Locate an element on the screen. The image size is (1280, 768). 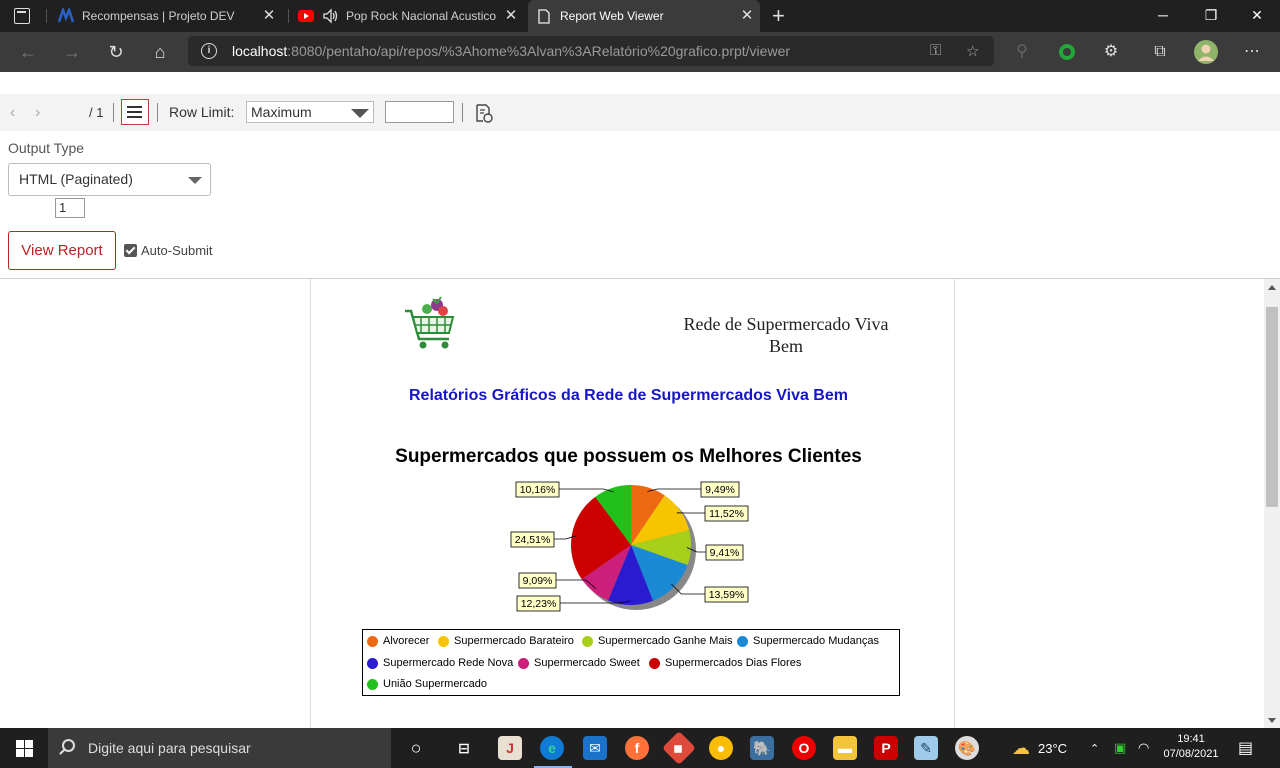
output-type-value: HTML (Paginated) is located at coordinates (76, 179).